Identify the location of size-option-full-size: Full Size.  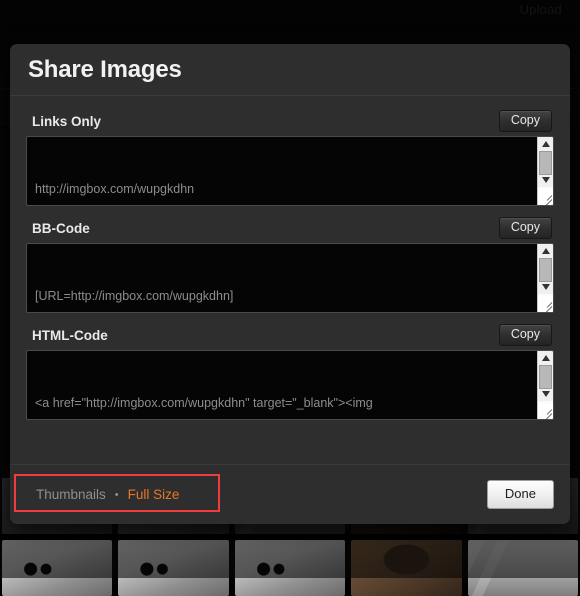
(154, 494).